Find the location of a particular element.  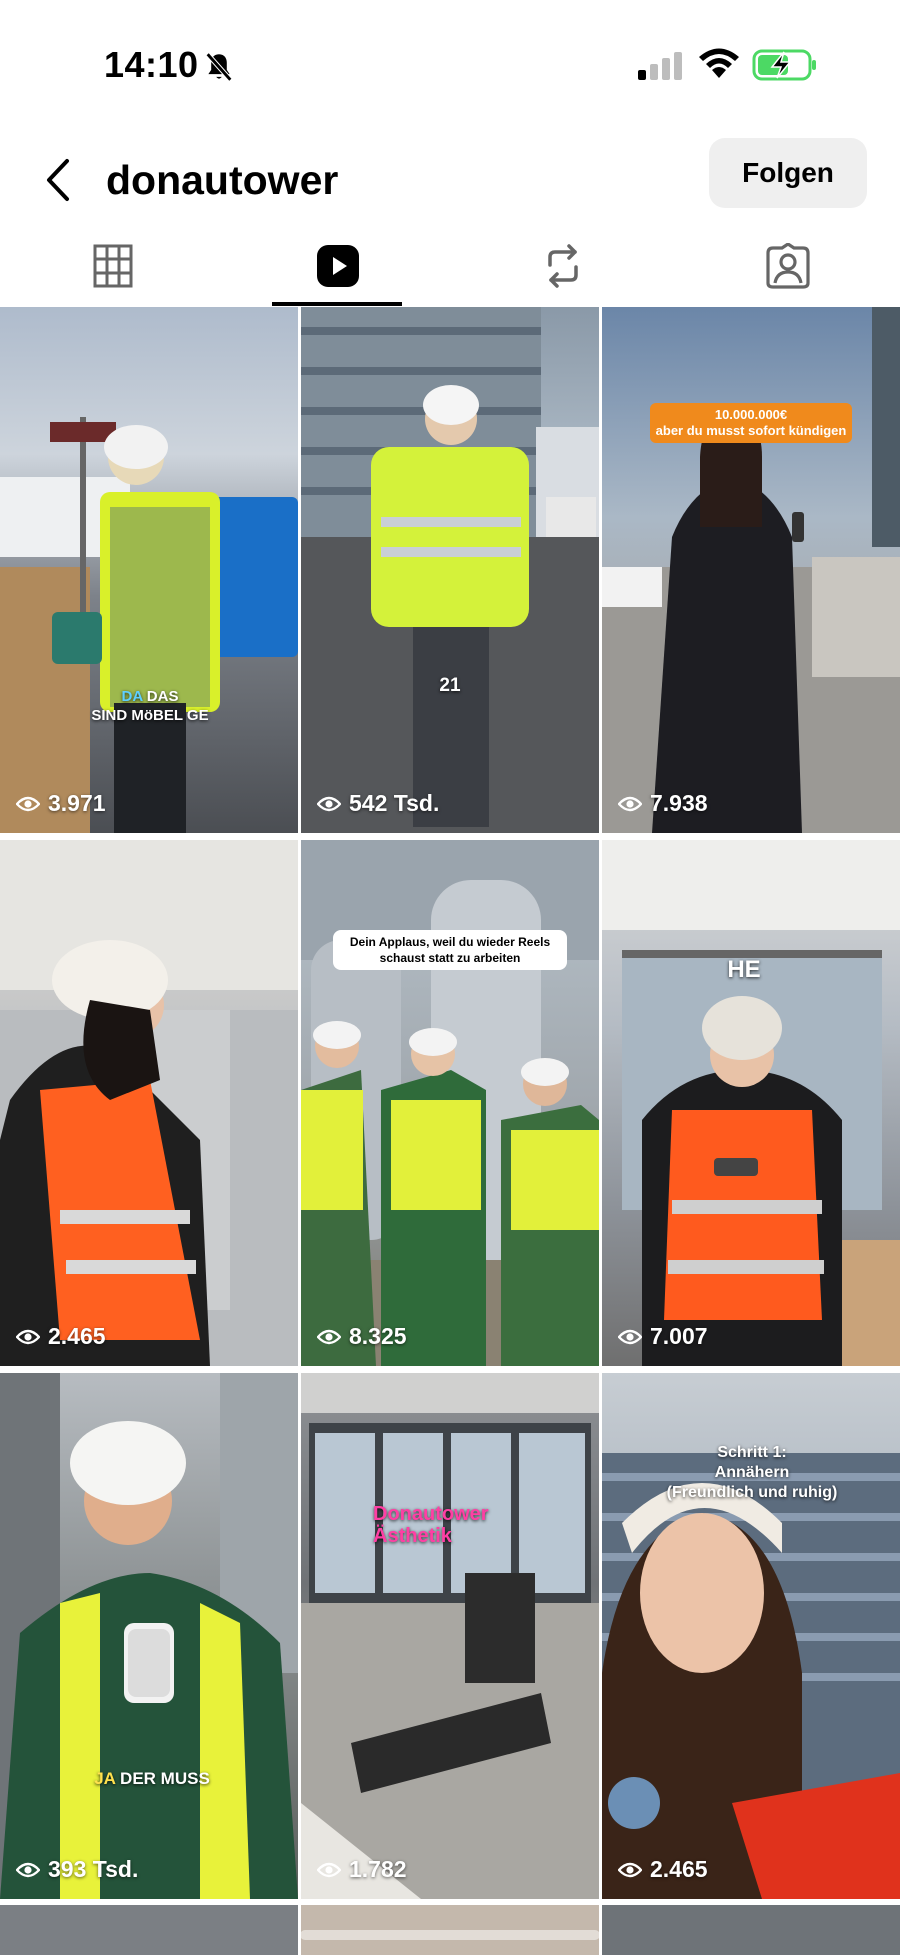

wifi-icon is located at coordinates (719, 63).